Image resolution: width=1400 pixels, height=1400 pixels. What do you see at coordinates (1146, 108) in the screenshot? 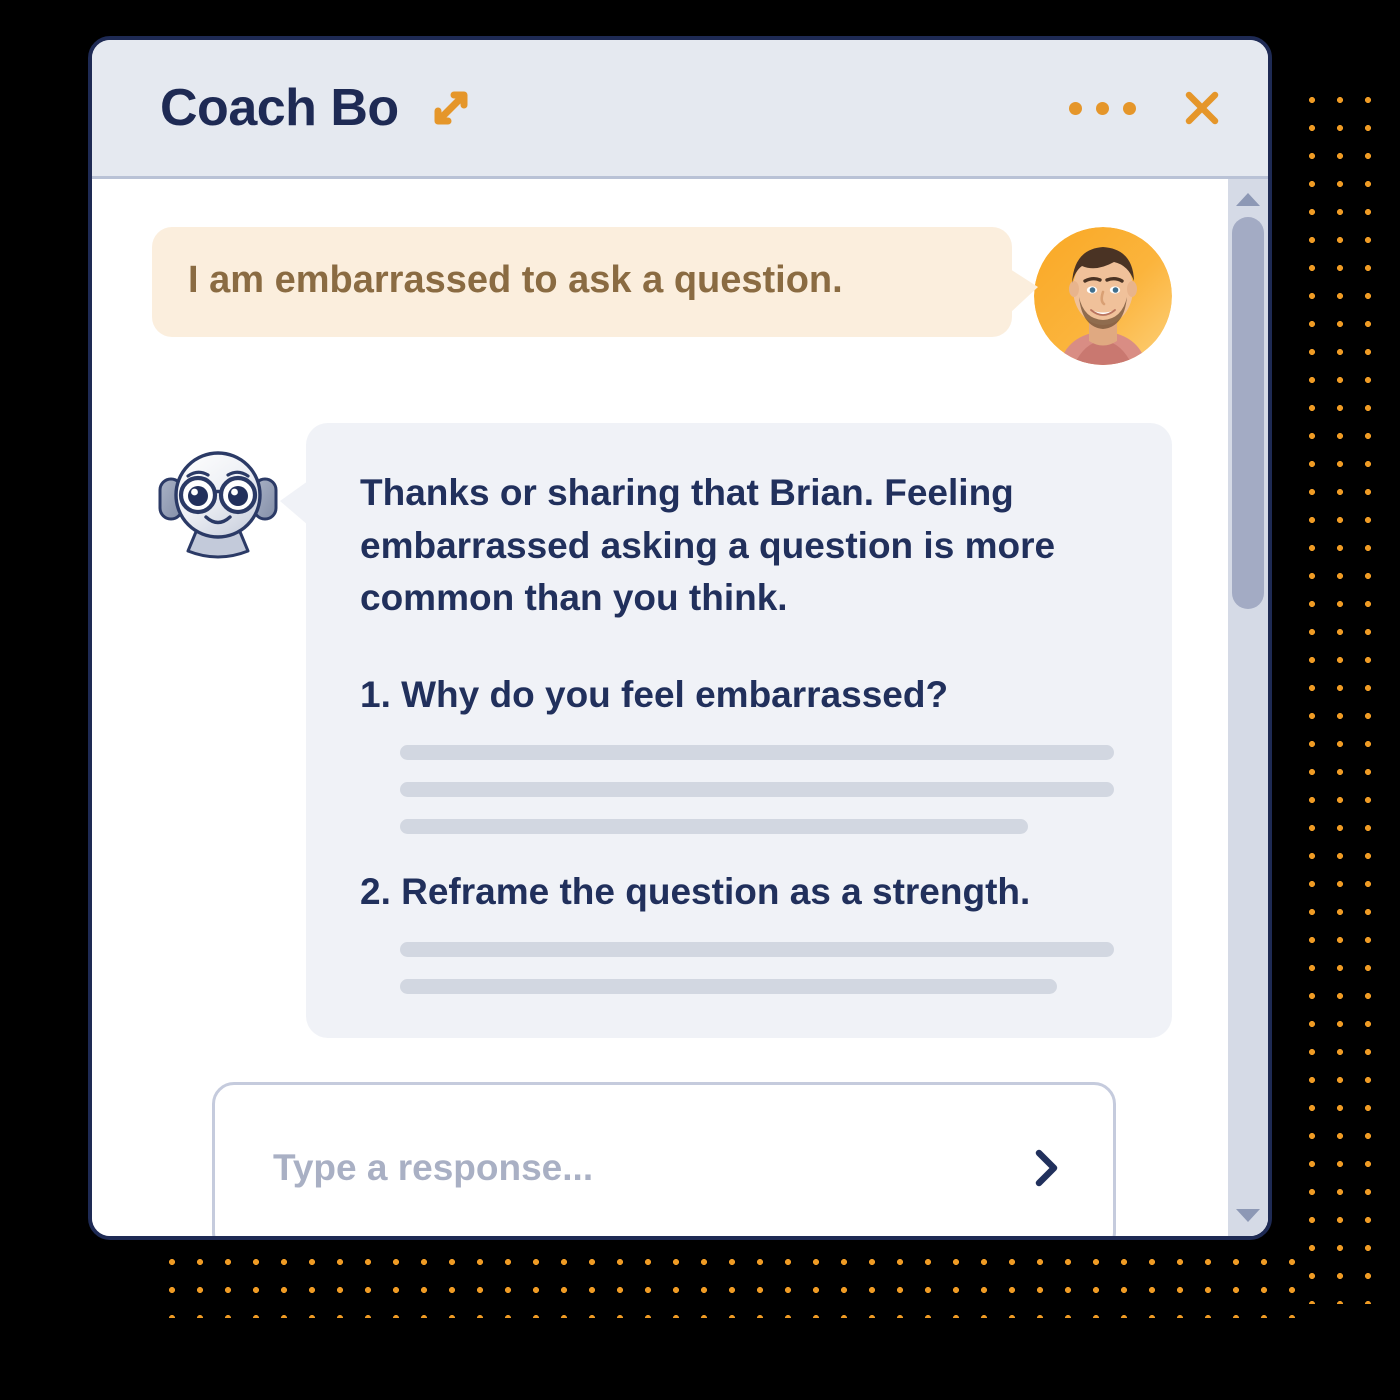
I see `titlebar-right-group` at bounding box center [1146, 108].